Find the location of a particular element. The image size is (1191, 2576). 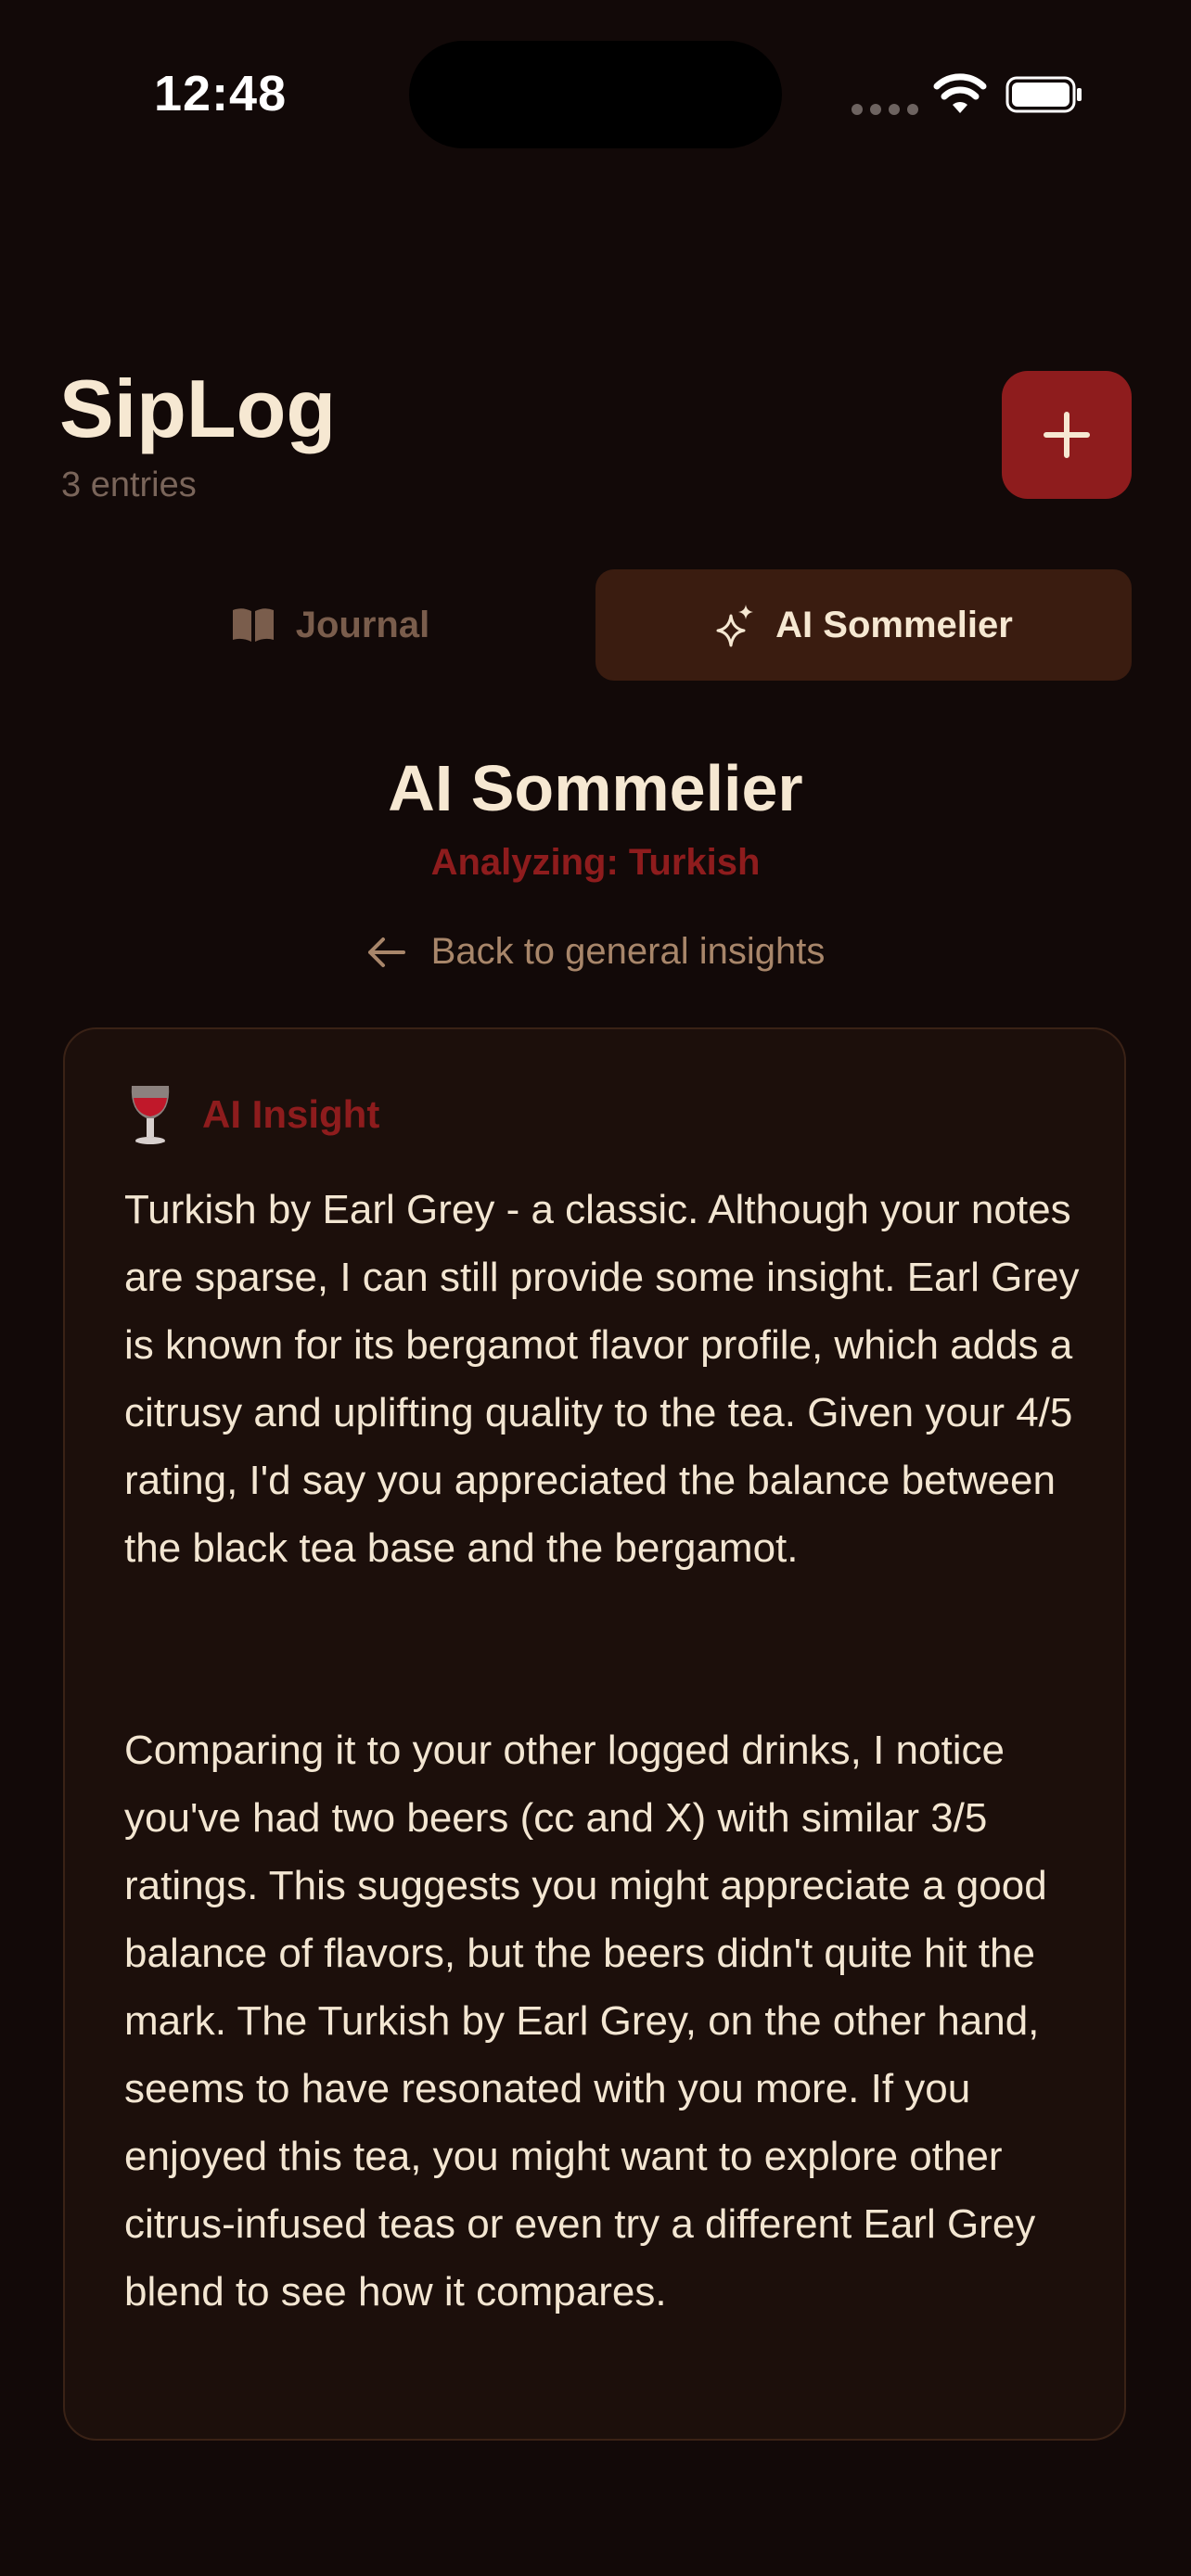

sparkles-icon is located at coordinates (735, 626).